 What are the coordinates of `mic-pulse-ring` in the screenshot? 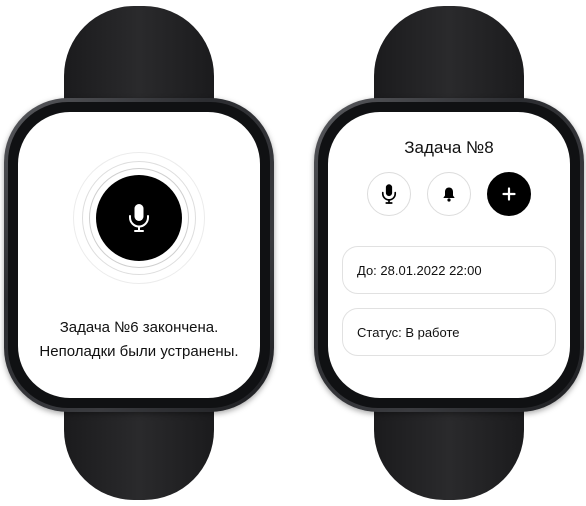 It's located at (139, 218).